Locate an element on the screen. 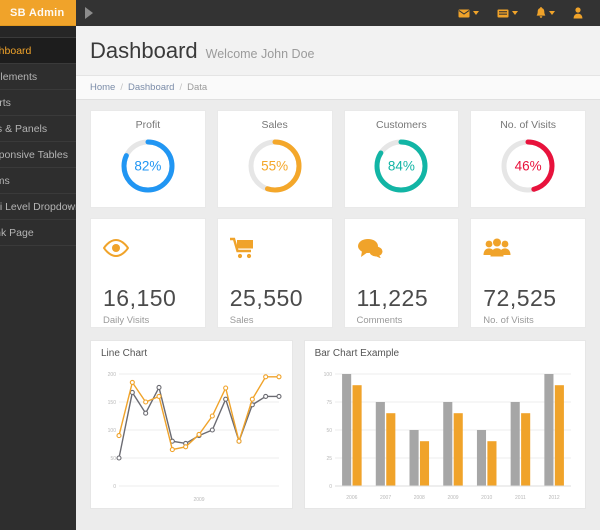 Image resolution: width=600 pixels, height=530 pixels. alerts-icon is located at coordinates (545, 13).